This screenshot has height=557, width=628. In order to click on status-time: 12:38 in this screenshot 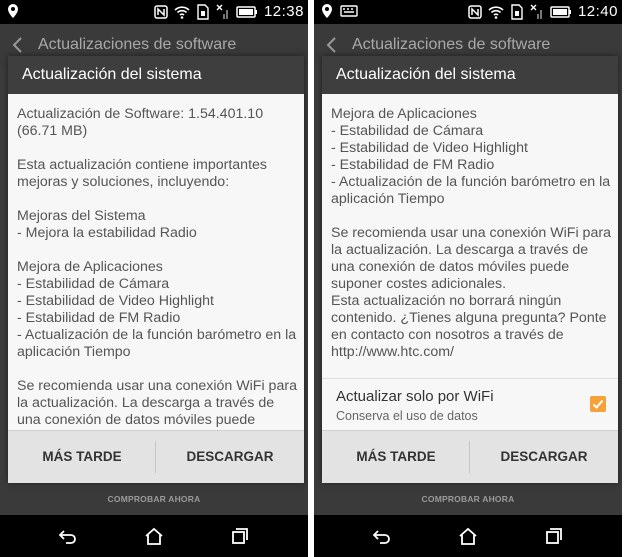, I will do `click(283, 11)`.